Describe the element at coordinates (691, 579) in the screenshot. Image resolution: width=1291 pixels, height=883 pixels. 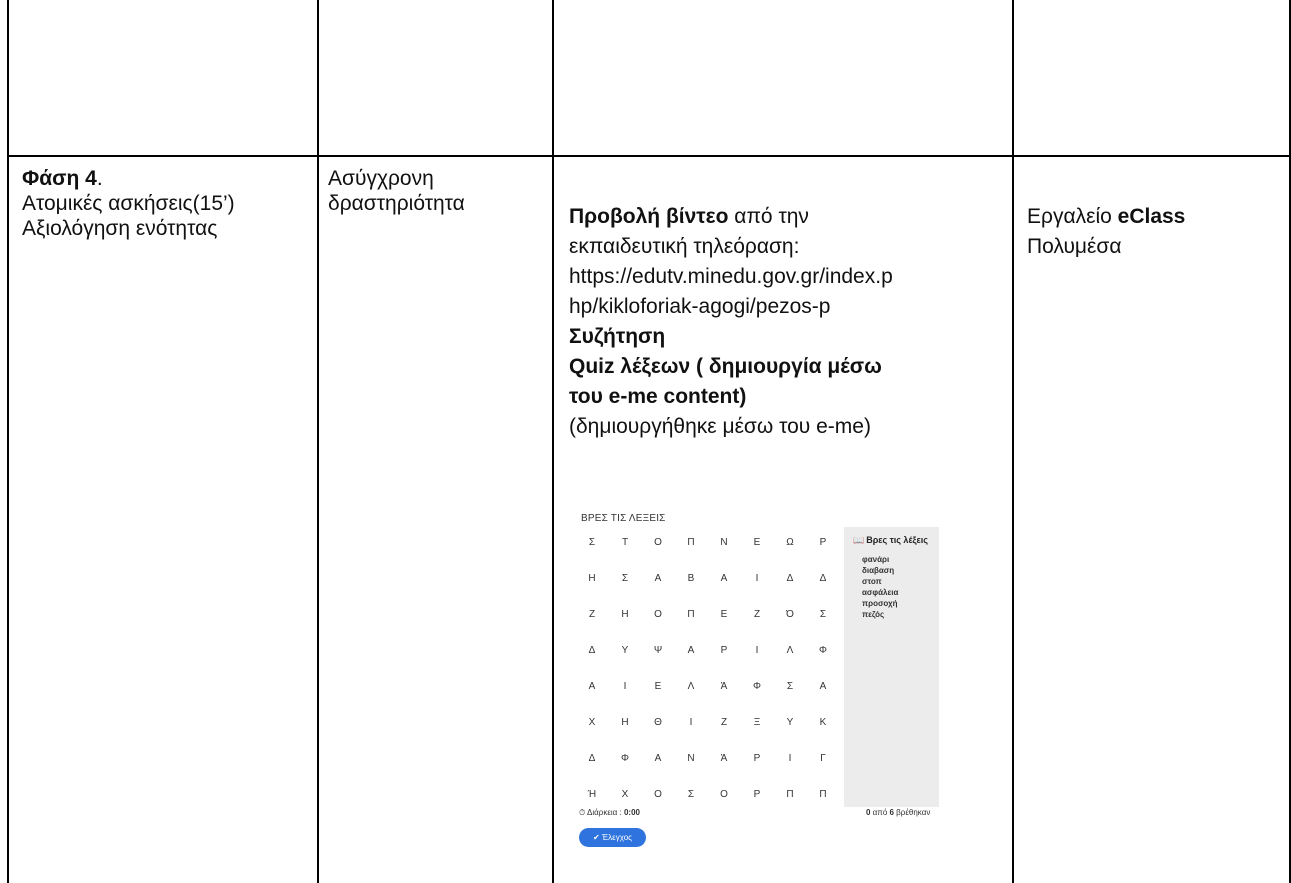
I see `grid-letter: Β` at that location.